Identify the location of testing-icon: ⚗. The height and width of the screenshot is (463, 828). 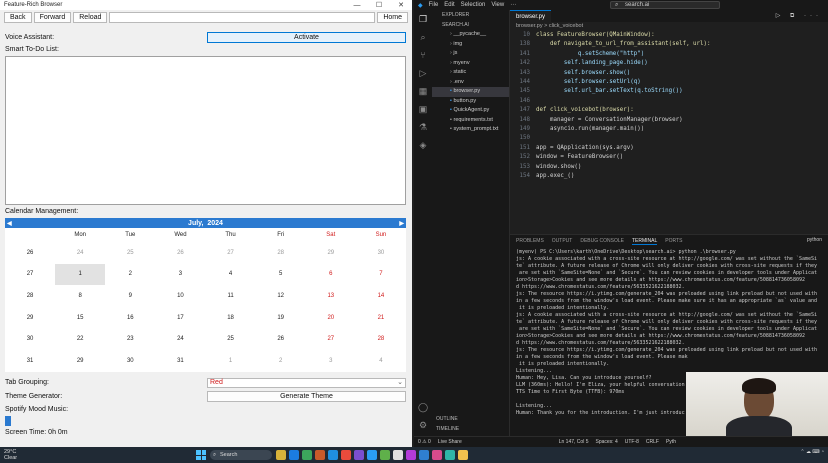
(423, 127).